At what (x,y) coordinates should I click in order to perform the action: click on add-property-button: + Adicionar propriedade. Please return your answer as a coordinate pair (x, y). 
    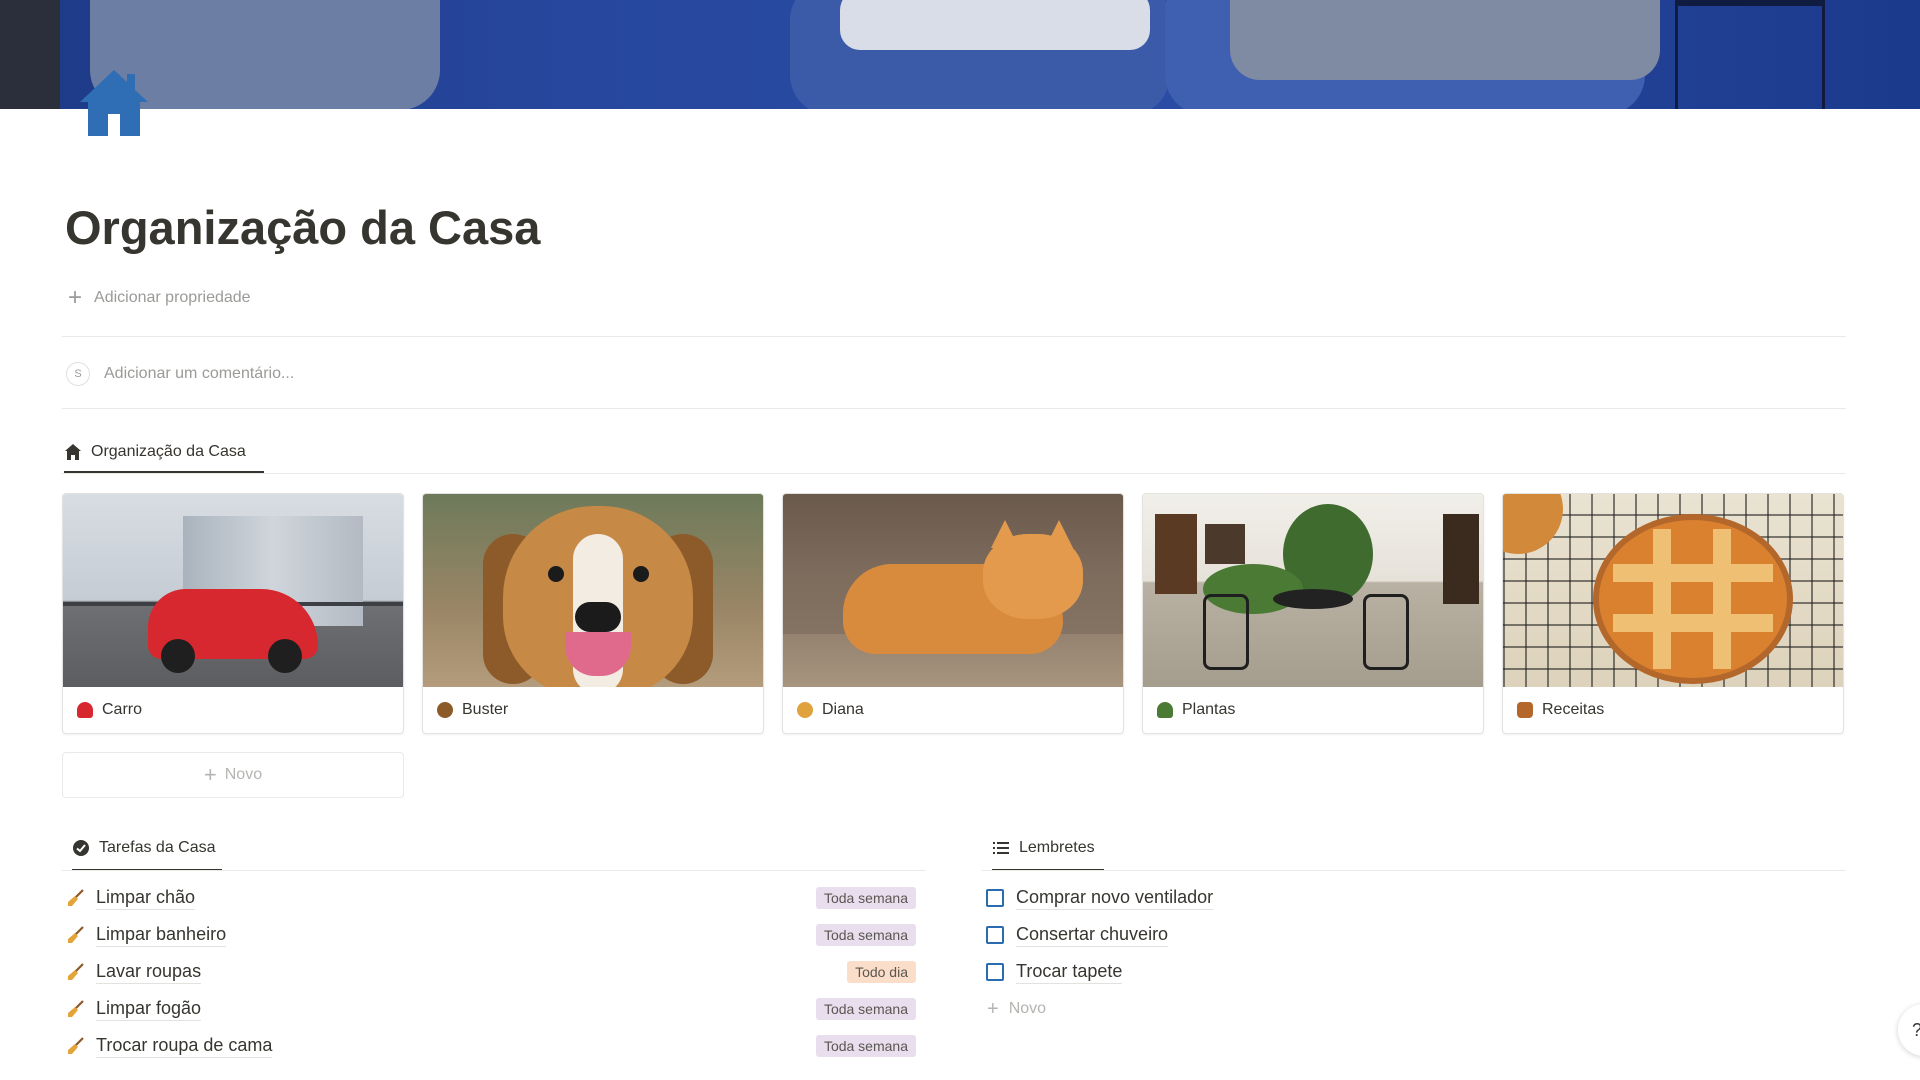
    Looking at the image, I should click on (159, 298).